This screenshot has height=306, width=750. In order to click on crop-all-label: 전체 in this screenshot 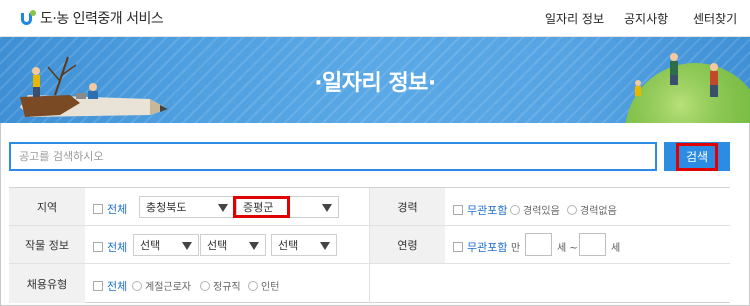, I will do `click(117, 247)`.